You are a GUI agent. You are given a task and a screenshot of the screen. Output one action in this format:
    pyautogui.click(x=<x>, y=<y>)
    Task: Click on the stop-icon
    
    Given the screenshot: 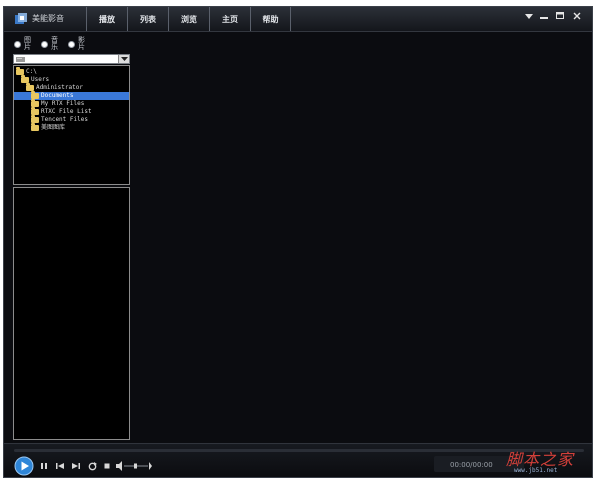 What is the action you would take?
    pyautogui.click(x=107, y=466)
    